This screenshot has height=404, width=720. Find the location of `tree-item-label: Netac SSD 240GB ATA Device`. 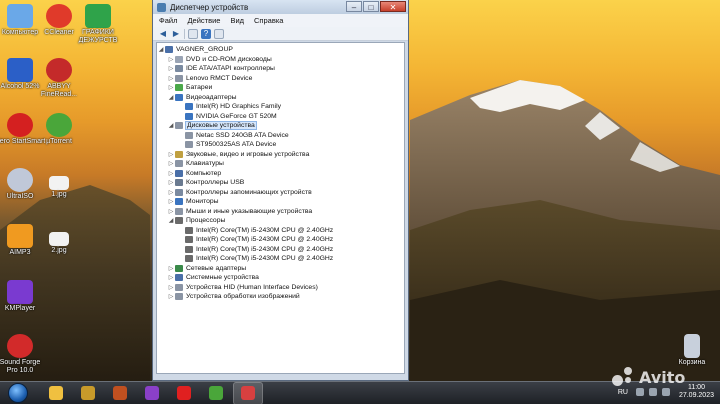

tree-item-label: Netac SSD 240GB ATA Device is located at coordinates (242, 135).